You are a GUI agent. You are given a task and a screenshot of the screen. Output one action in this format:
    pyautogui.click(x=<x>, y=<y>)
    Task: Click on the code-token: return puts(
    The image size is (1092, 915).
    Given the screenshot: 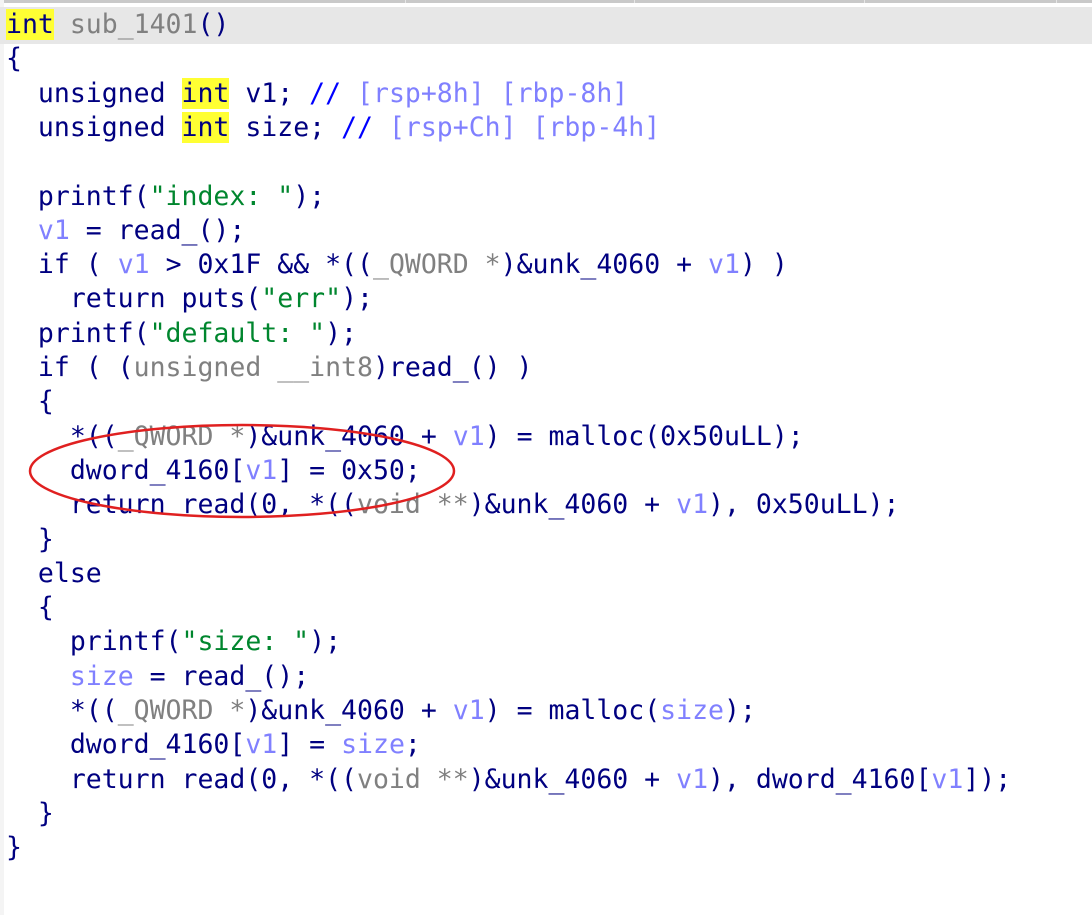 What is the action you would take?
    pyautogui.click(x=134, y=299)
    